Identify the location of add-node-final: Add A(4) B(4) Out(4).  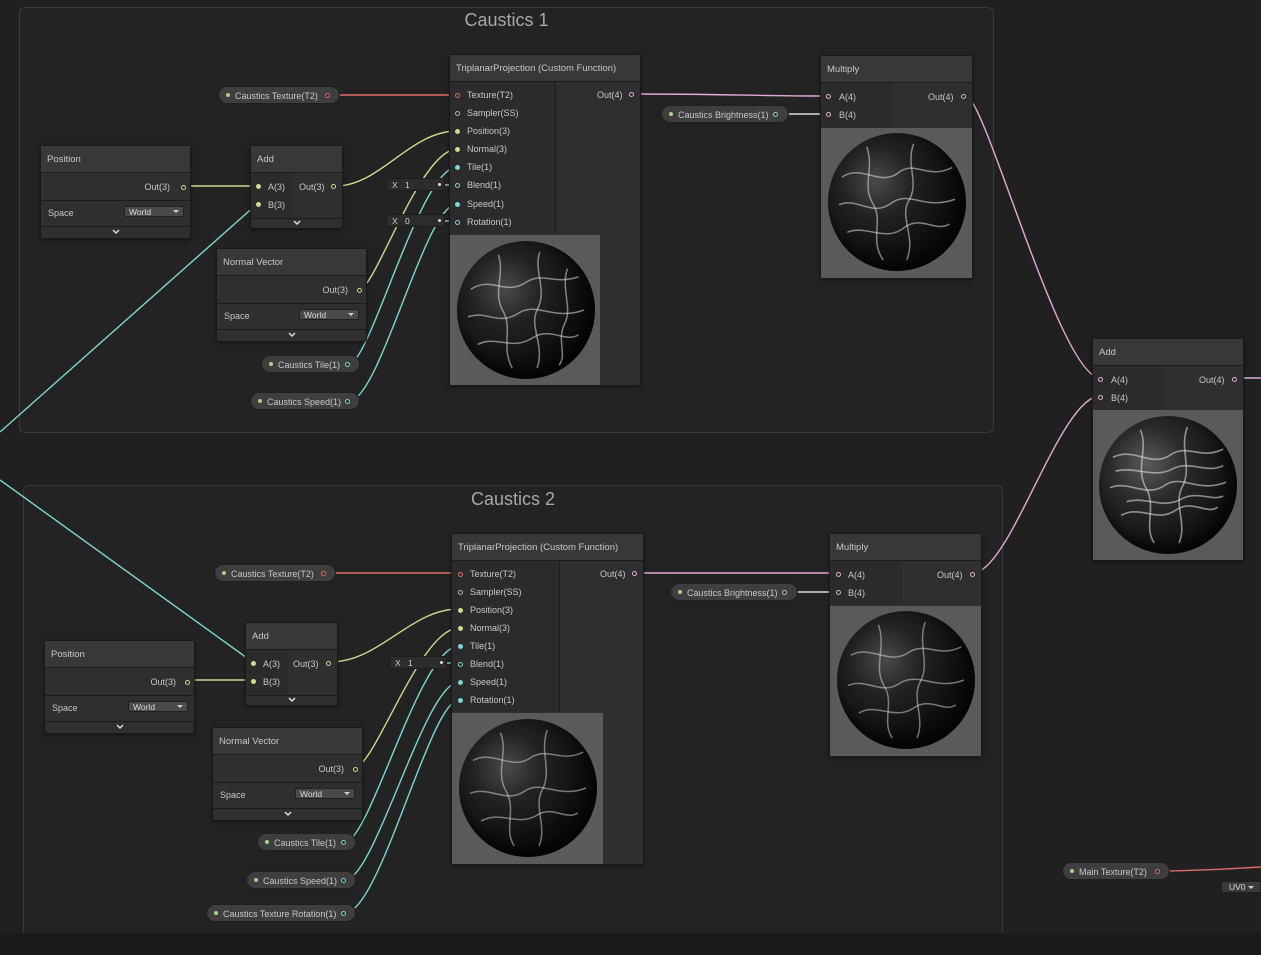
(1168, 449).